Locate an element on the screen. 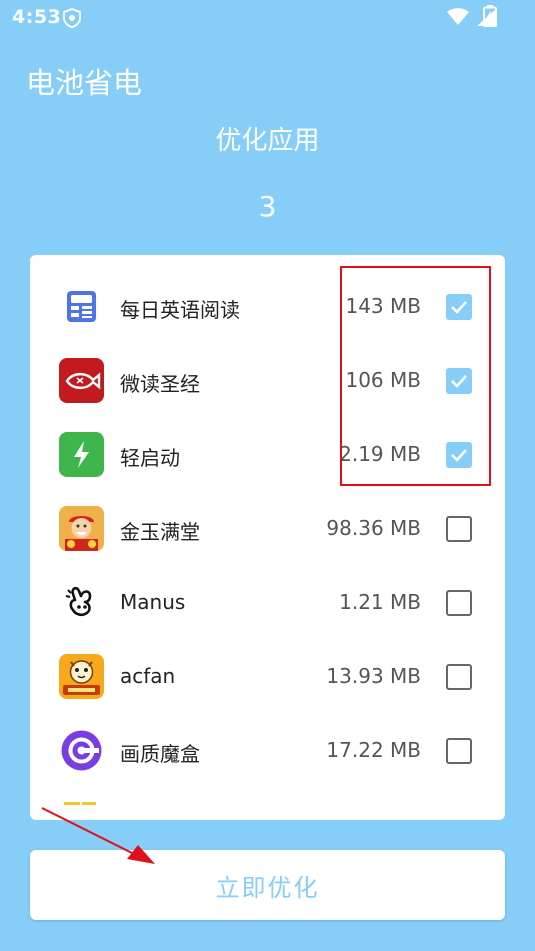 Image resolution: width=535 pixels, height=951 pixels. list-item-partial is located at coordinates (80, 803).